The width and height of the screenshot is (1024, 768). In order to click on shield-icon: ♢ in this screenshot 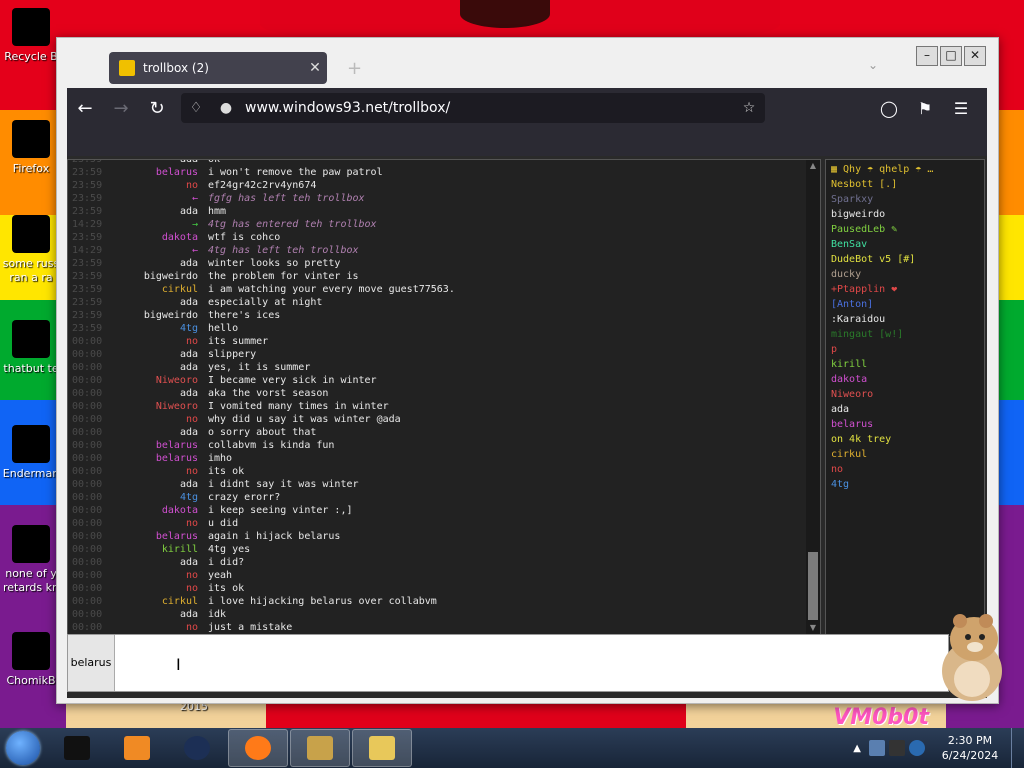, I will do `click(196, 108)`.